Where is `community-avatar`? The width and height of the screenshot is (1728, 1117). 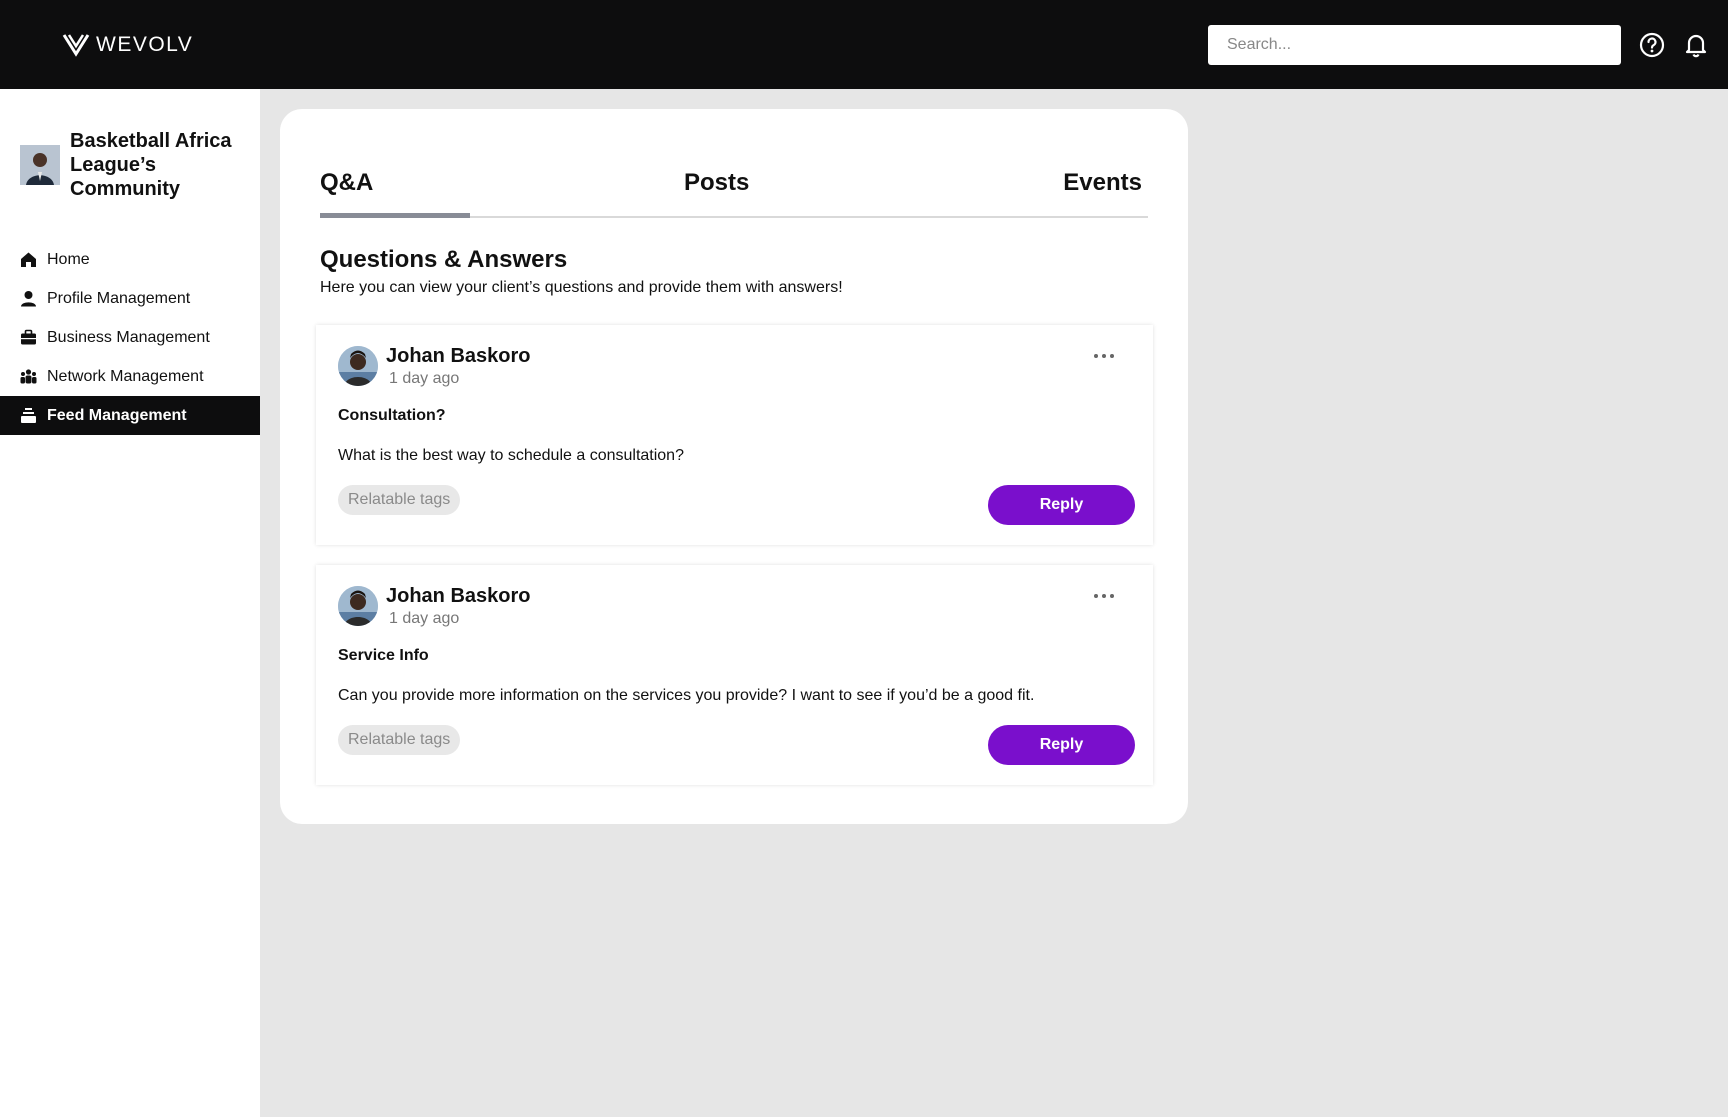
community-avatar is located at coordinates (40, 165).